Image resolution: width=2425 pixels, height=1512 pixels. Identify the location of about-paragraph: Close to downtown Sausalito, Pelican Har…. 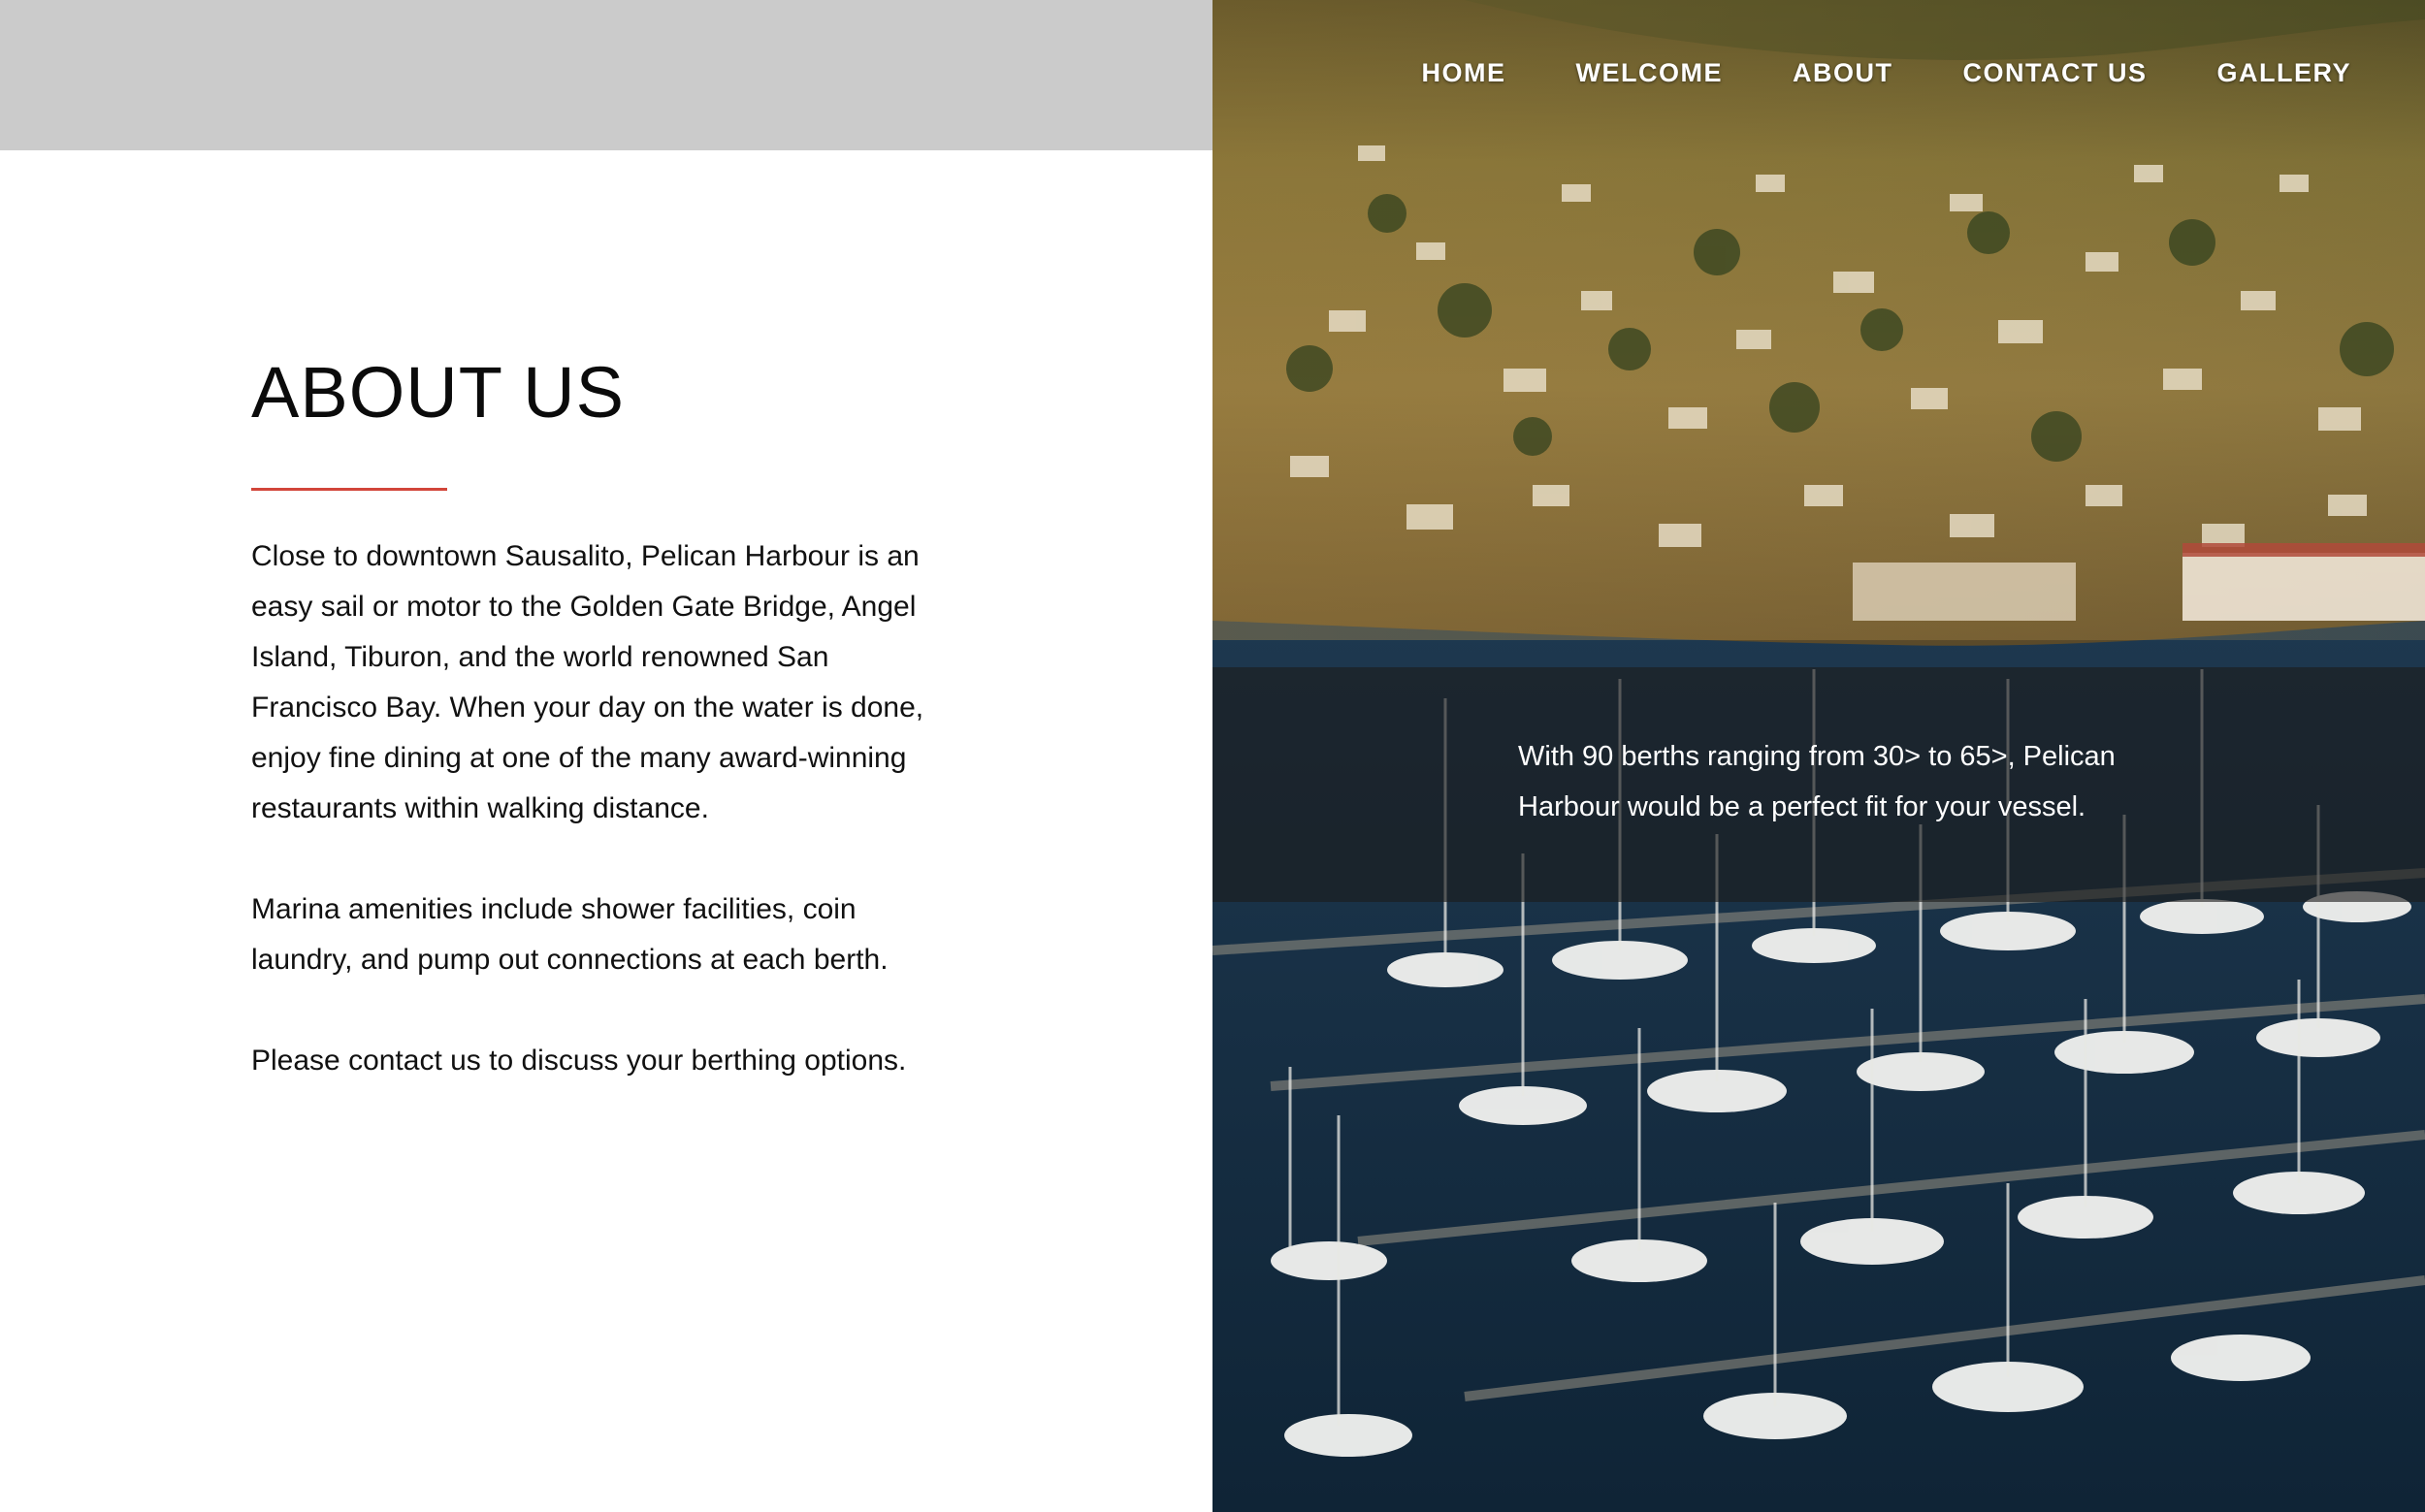
(587, 682).